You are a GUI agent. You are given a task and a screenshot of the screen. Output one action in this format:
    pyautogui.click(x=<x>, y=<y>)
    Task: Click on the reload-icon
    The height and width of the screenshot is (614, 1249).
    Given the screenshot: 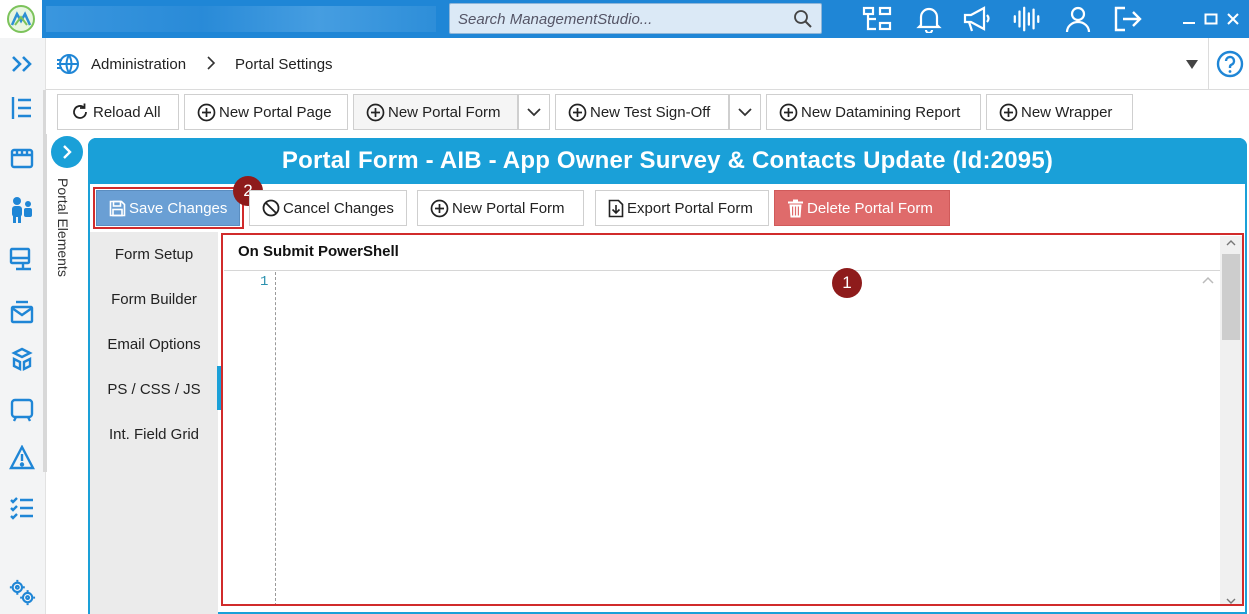 What is the action you would take?
    pyautogui.click(x=80, y=112)
    